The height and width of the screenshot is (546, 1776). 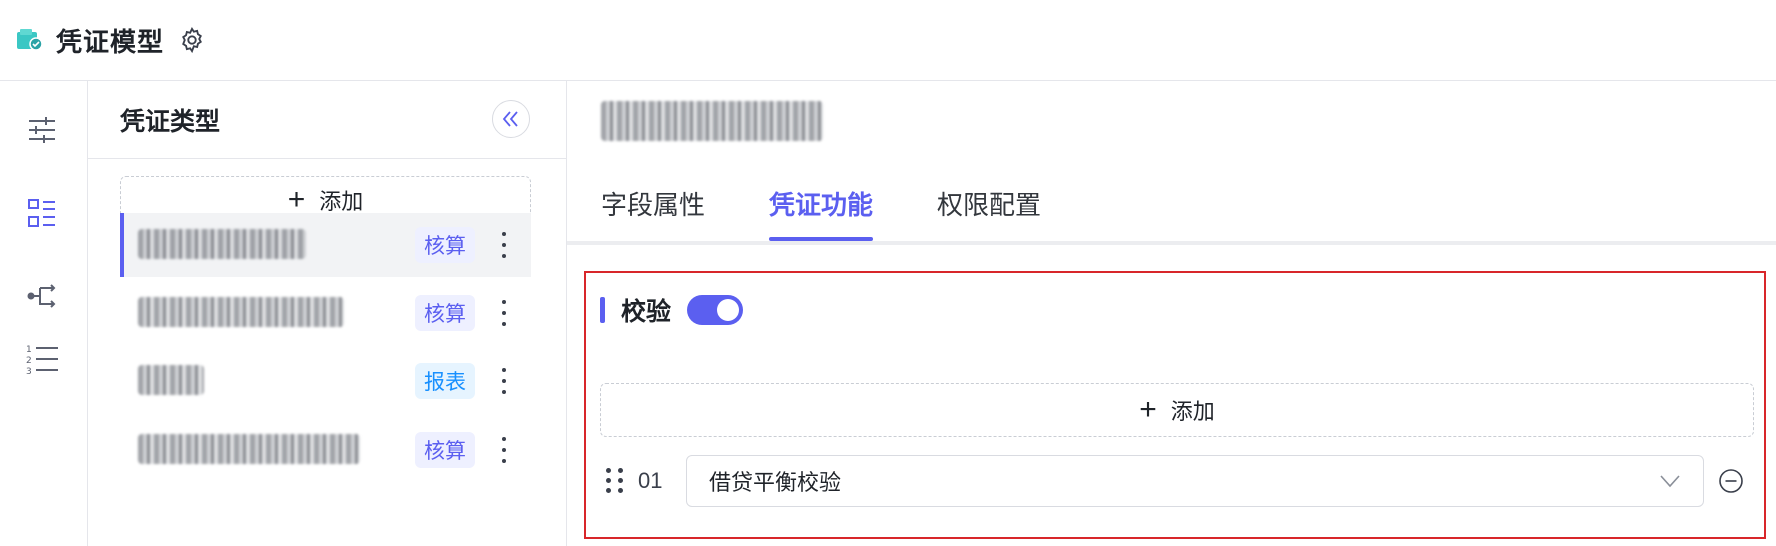 I want to click on validation-toggle, so click(x=715, y=310).